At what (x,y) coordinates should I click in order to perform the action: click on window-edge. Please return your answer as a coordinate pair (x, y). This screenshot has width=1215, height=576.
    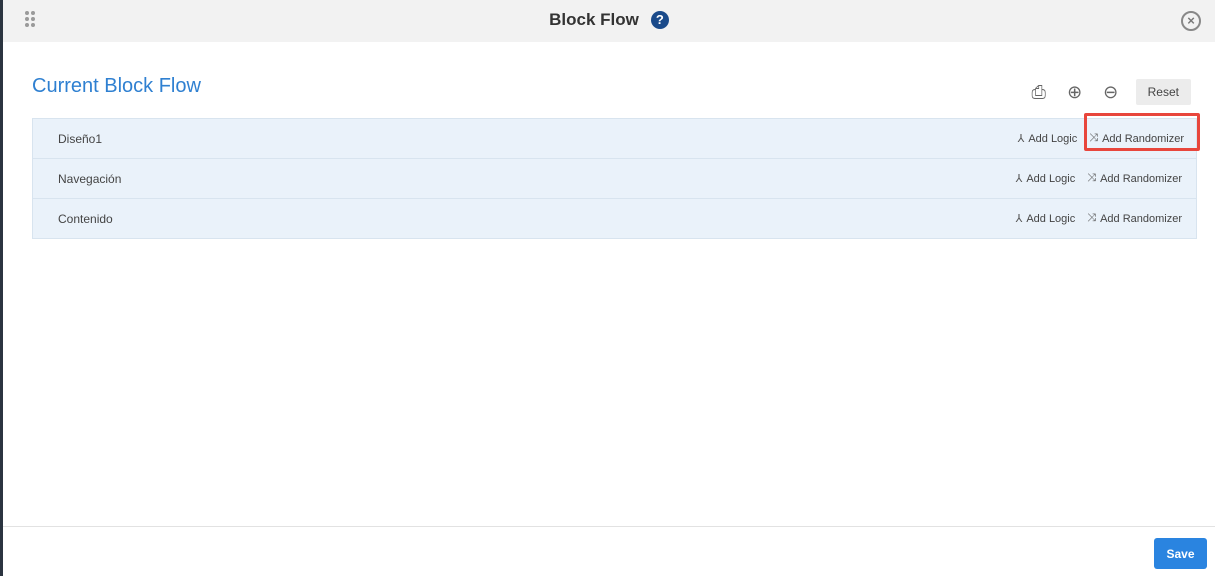
    Looking at the image, I should click on (1, 288).